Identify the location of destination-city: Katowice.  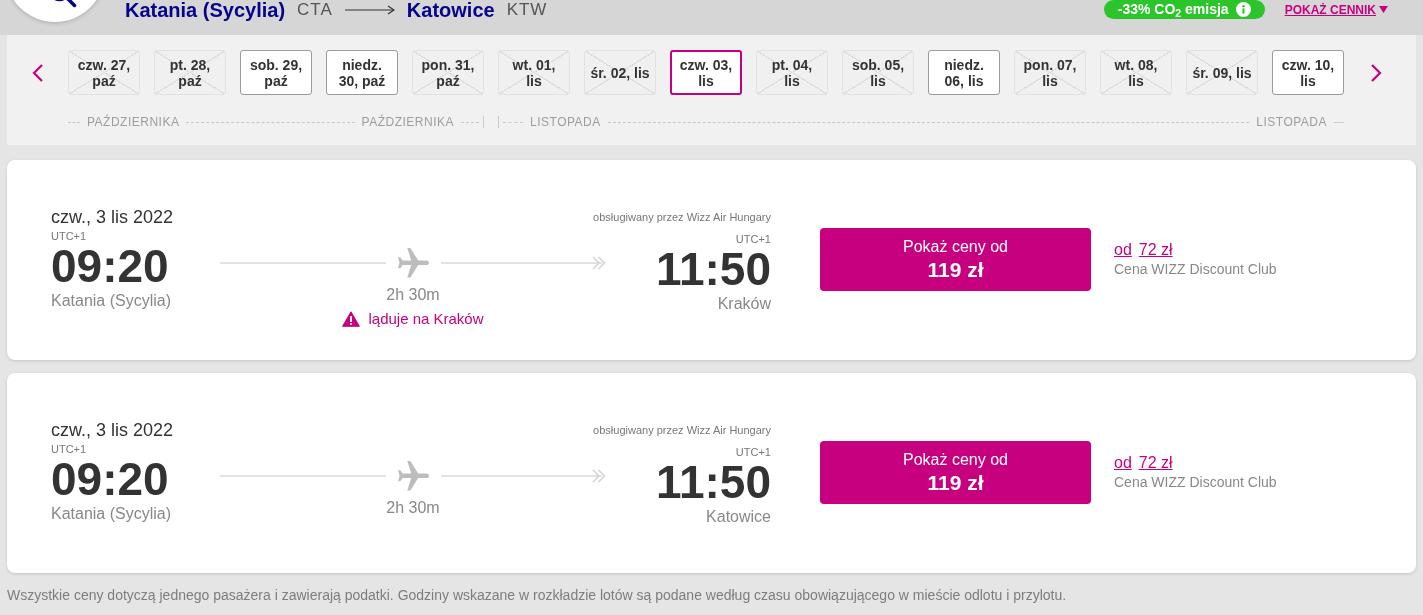
(450, 10).